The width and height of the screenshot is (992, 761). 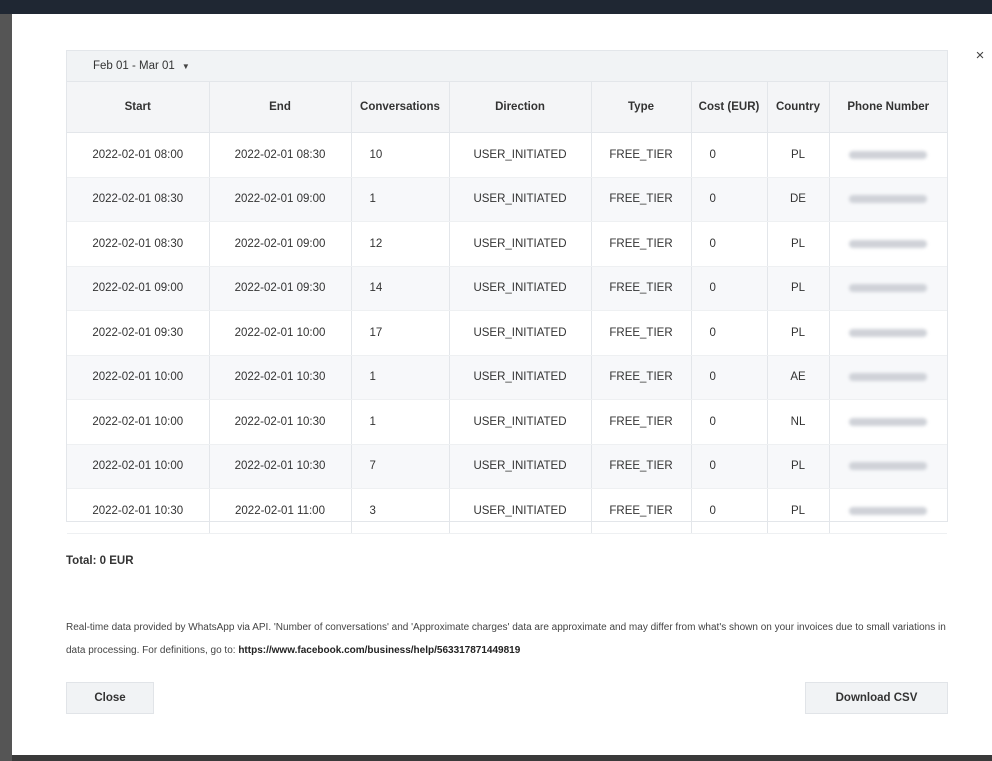 What do you see at coordinates (400, 155) in the screenshot?
I see `cell-conversations: 10` at bounding box center [400, 155].